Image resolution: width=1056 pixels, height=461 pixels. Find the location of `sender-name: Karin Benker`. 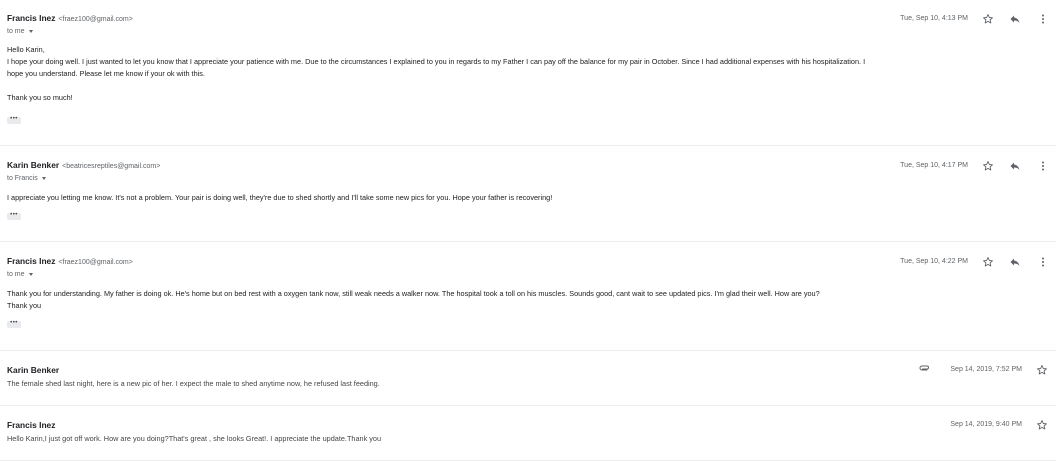

sender-name: Karin Benker is located at coordinates (33, 370).